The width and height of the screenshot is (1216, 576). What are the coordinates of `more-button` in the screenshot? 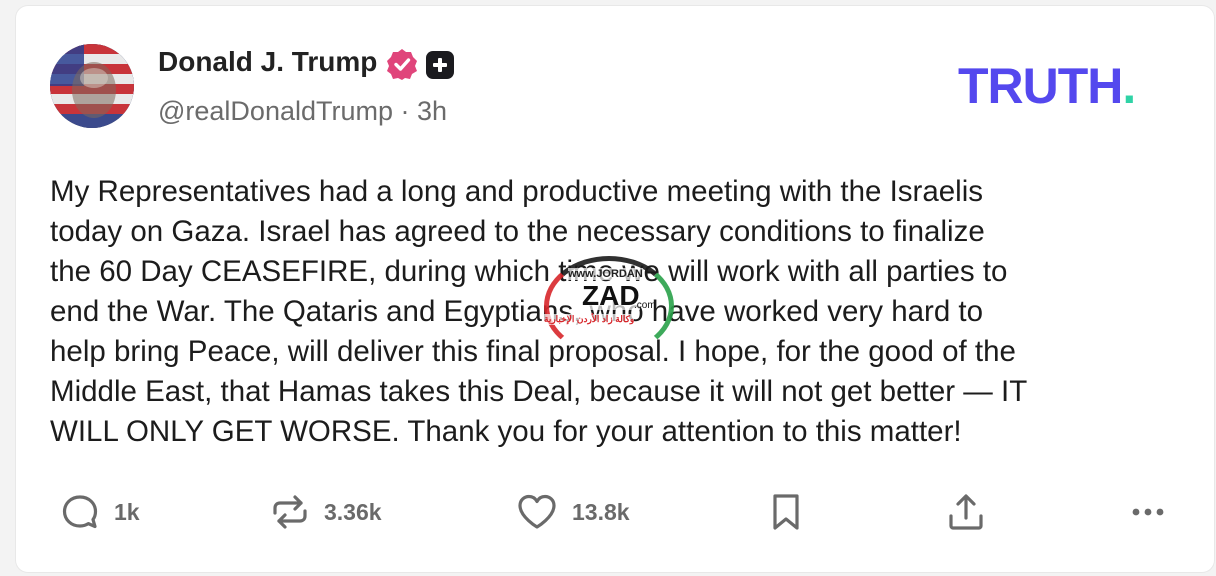 It's located at (1148, 512).